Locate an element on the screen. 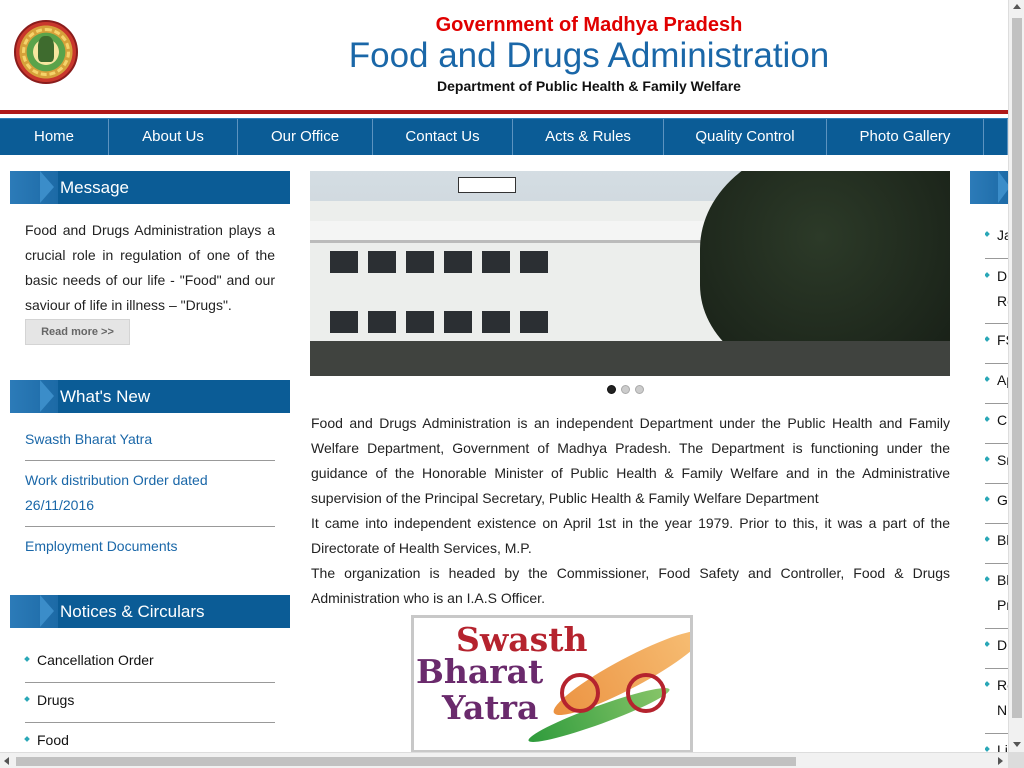  scroll-left-arrow-icon is located at coordinates (6, 761).